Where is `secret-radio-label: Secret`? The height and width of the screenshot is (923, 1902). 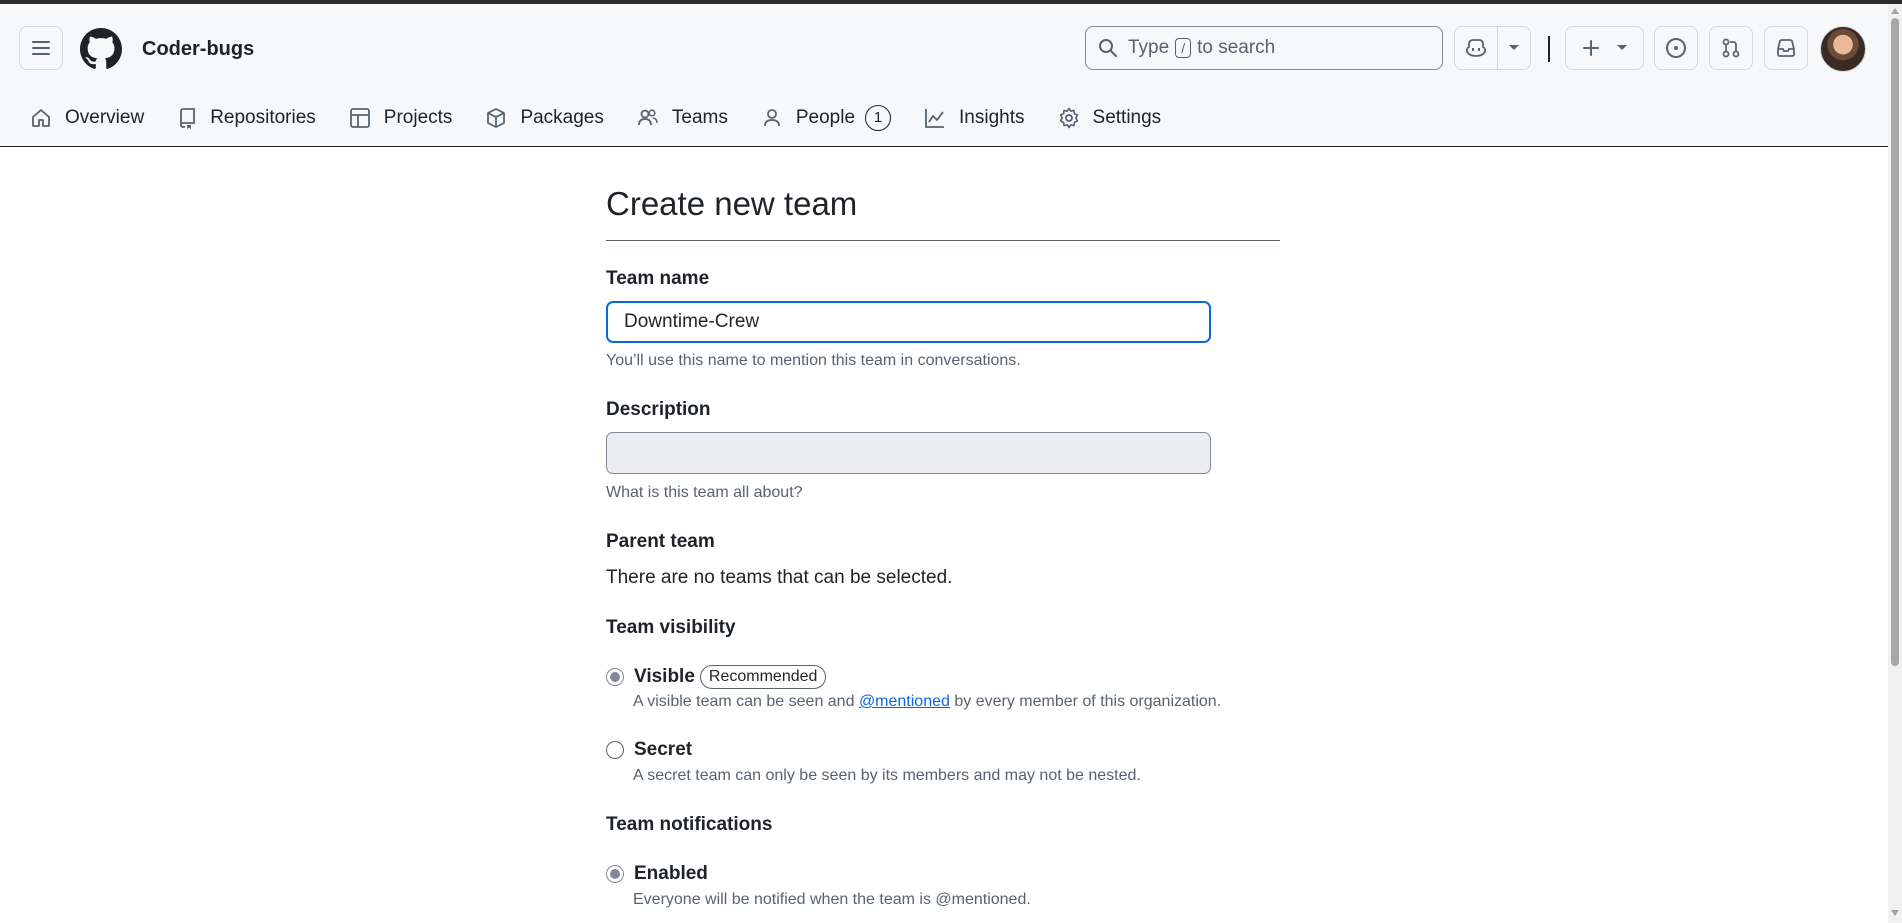
secret-radio-label: Secret is located at coordinates (663, 750).